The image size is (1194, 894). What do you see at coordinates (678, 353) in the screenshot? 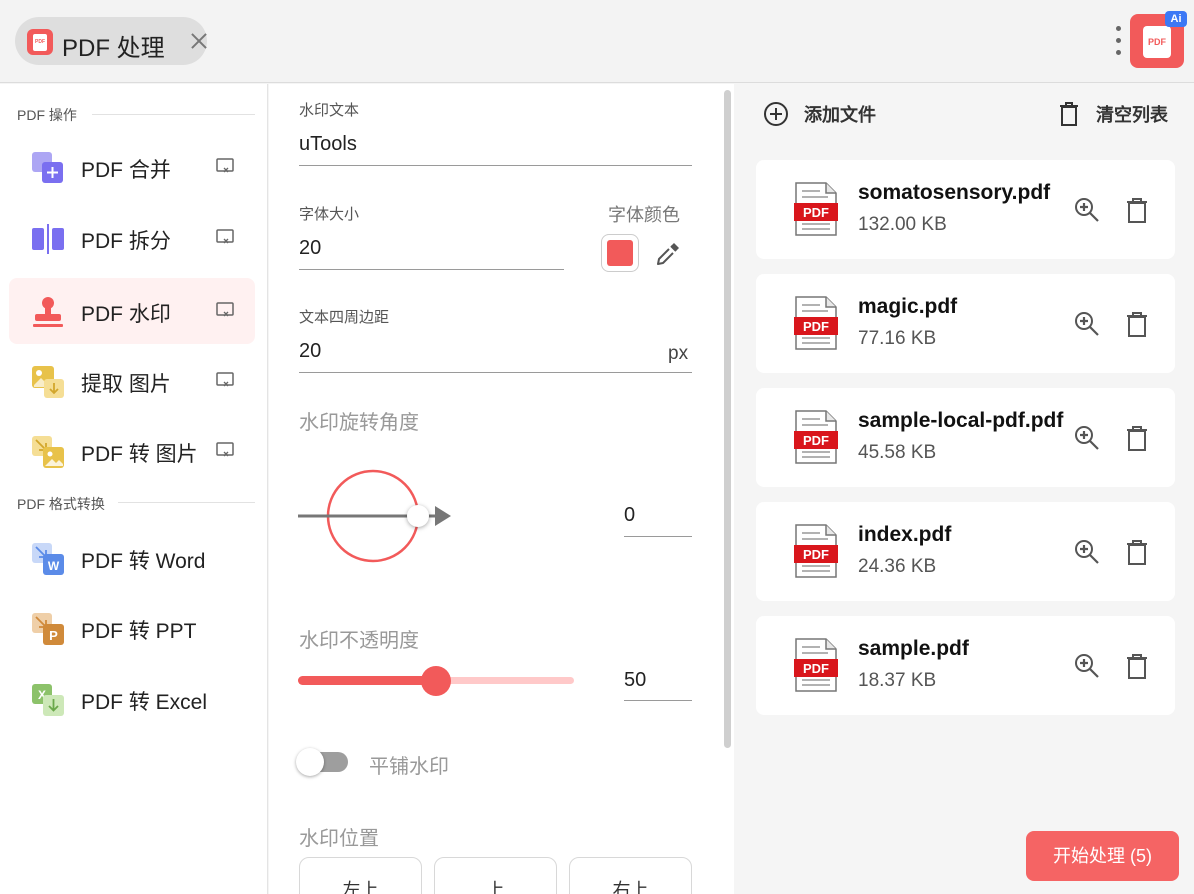
I see `padding-unit: px` at bounding box center [678, 353].